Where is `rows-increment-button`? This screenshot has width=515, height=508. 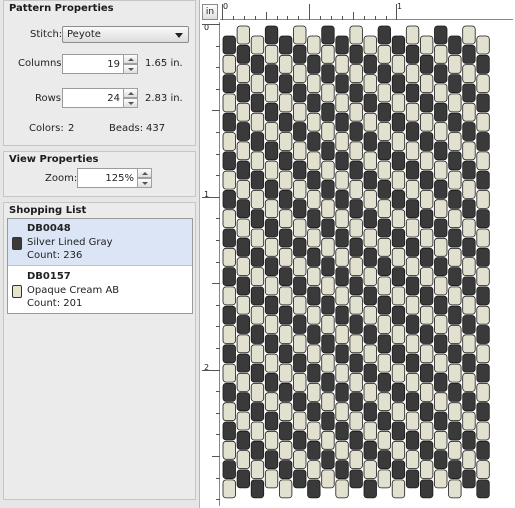 rows-increment-button is located at coordinates (130, 93).